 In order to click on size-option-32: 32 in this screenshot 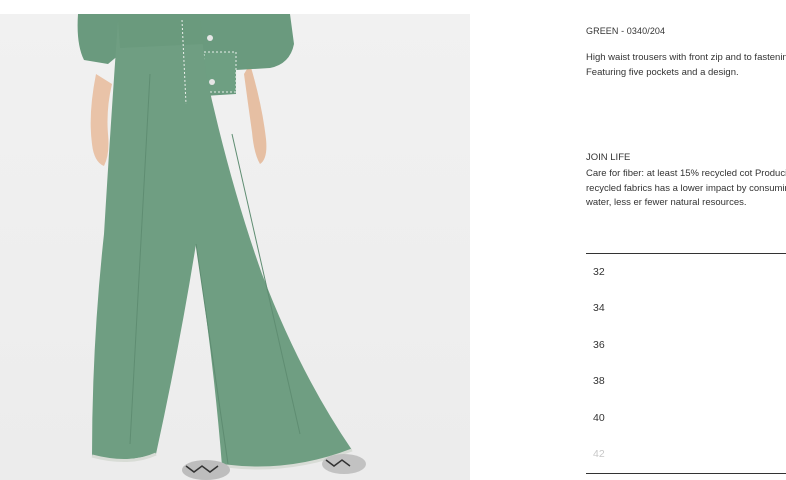, I will do `click(686, 272)`.